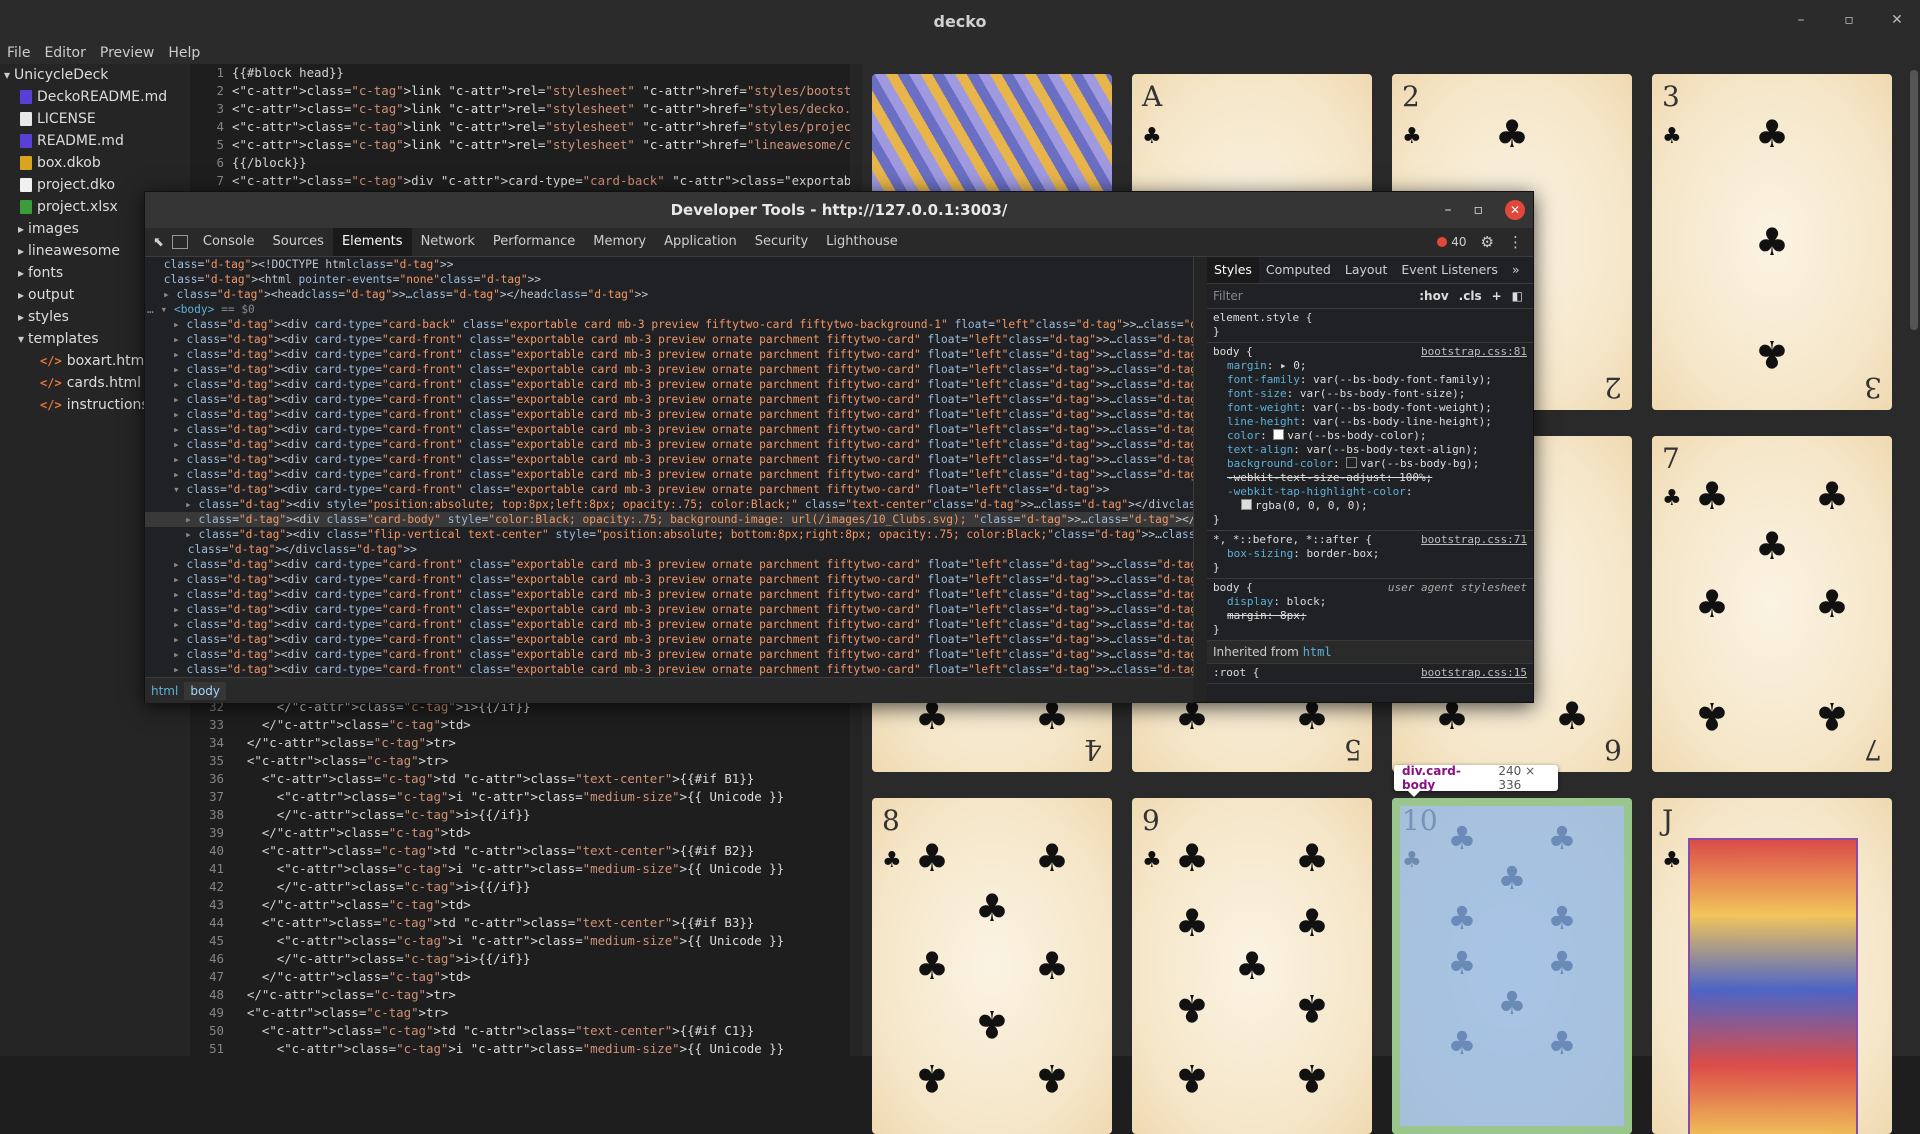 The image size is (1920, 1134). What do you see at coordinates (1772, 604) in the screenshot?
I see `playing-card: 7 ♣ ♣ ♣ ♣ ♣ ♣ ♣ ♣ 7` at bounding box center [1772, 604].